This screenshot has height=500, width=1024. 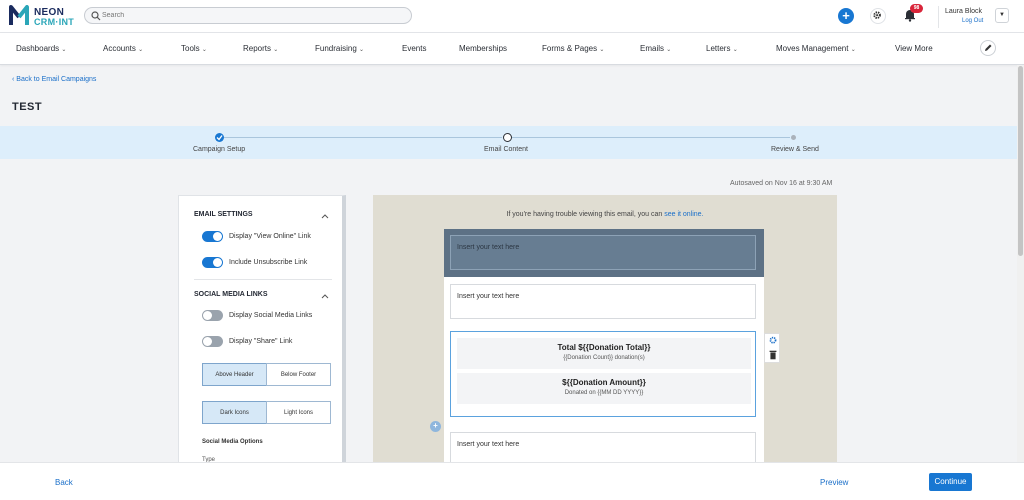 What do you see at coordinates (773, 355) in the screenshot?
I see `trash-icon` at bounding box center [773, 355].